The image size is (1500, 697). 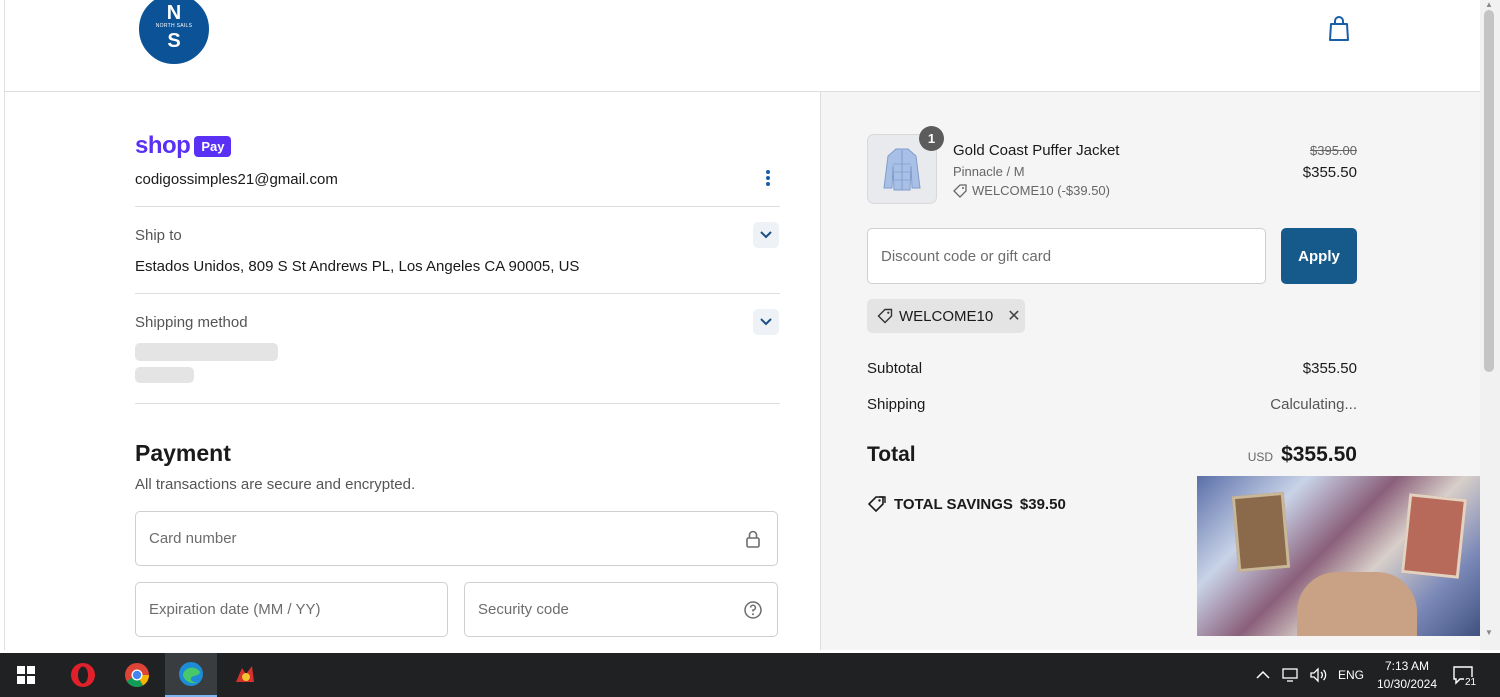 I want to click on total-savings: TOTAL SAVINGS $39.50, so click(x=966, y=504).